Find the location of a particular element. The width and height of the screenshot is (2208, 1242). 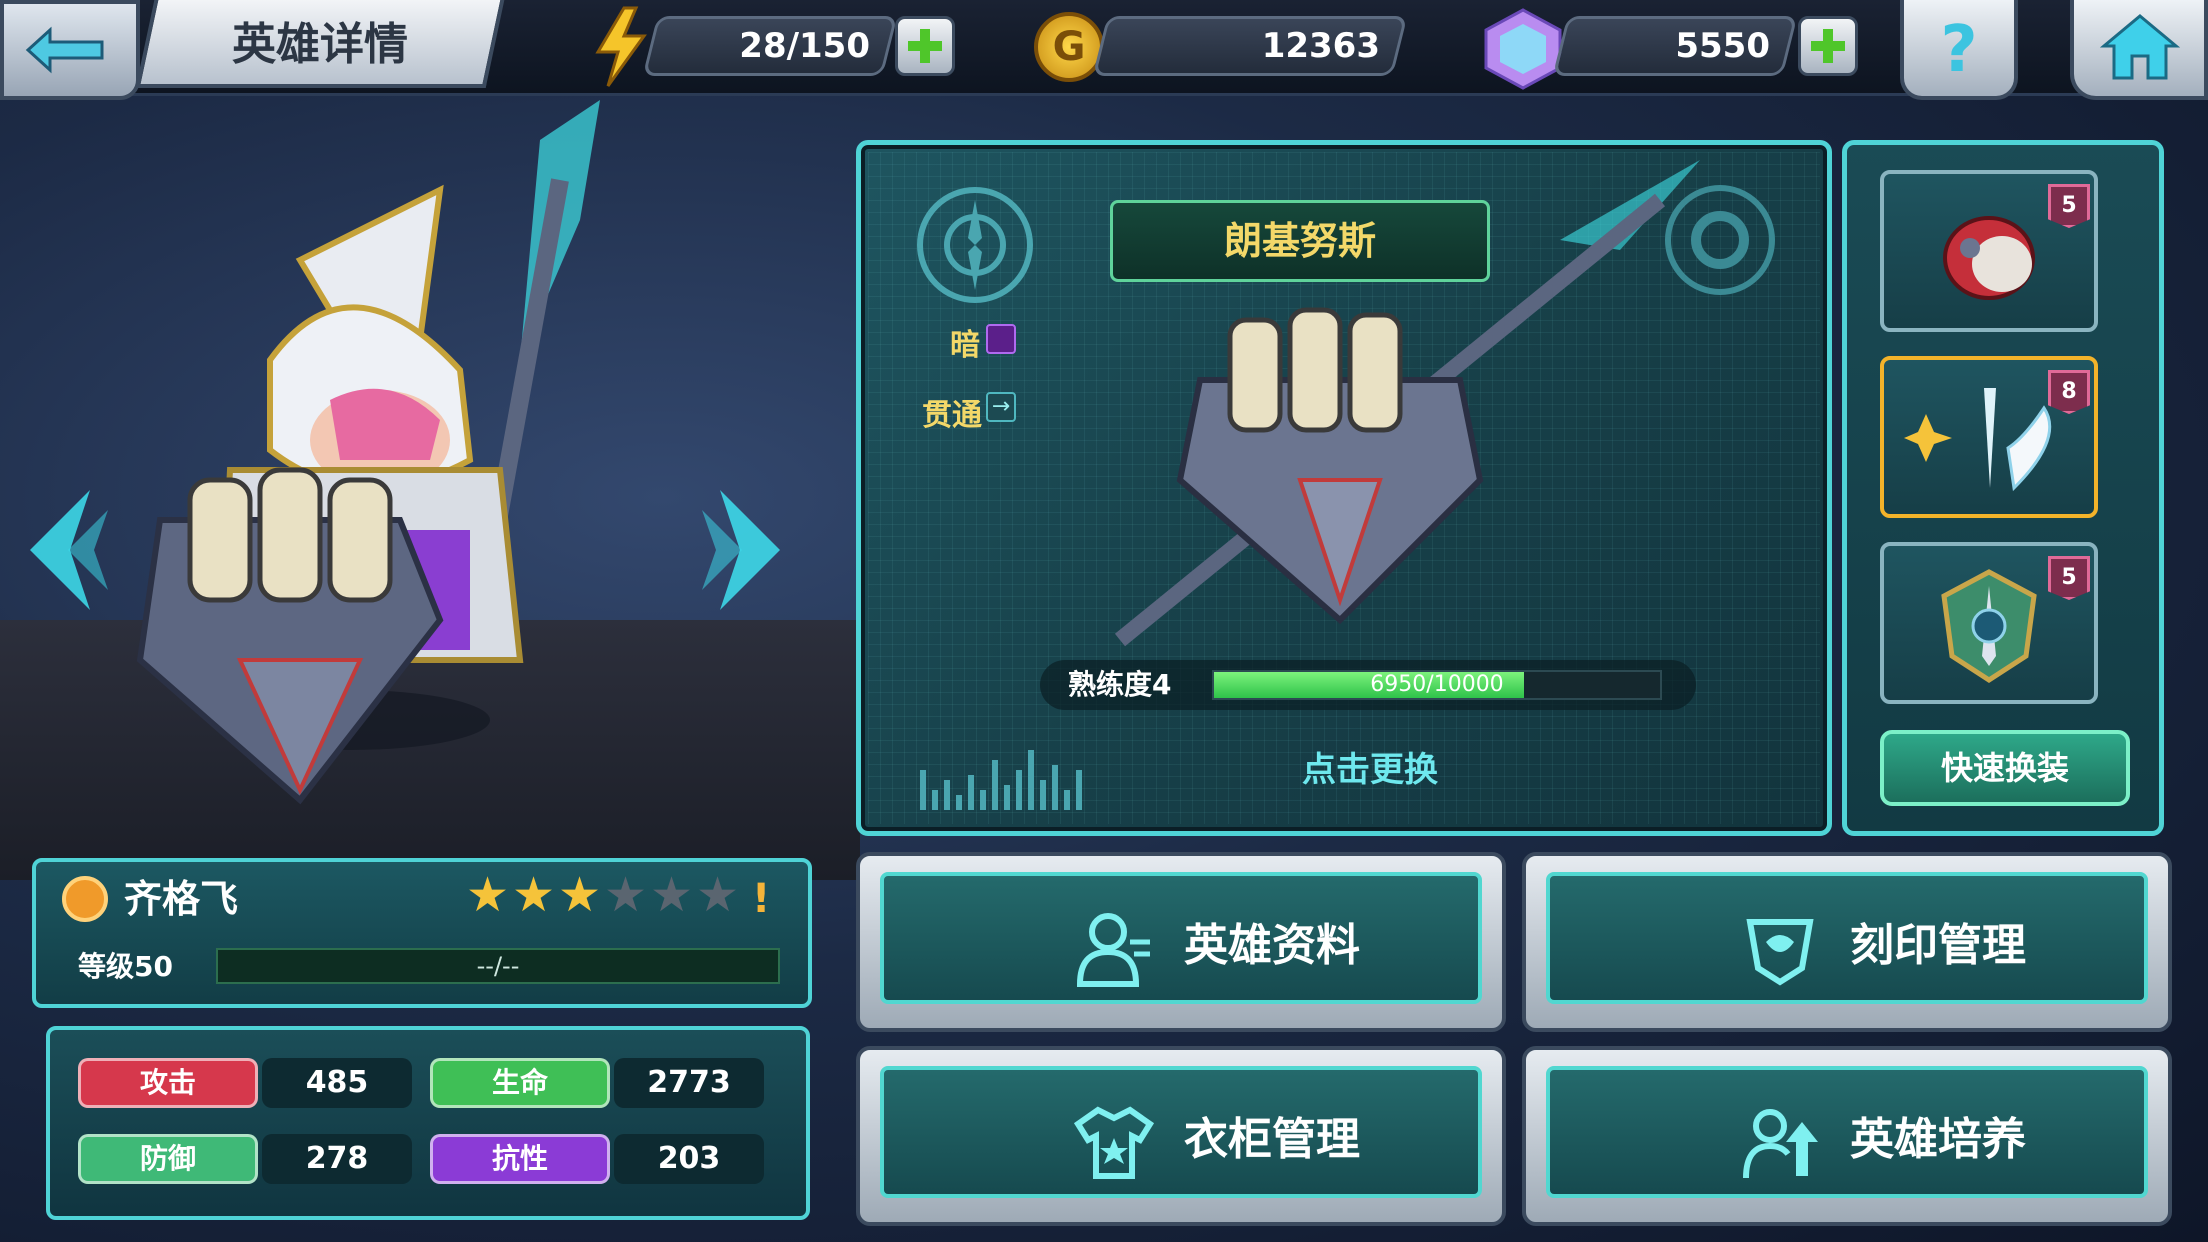

menu-button-inner: 刻印管理 is located at coordinates (1847, 938).